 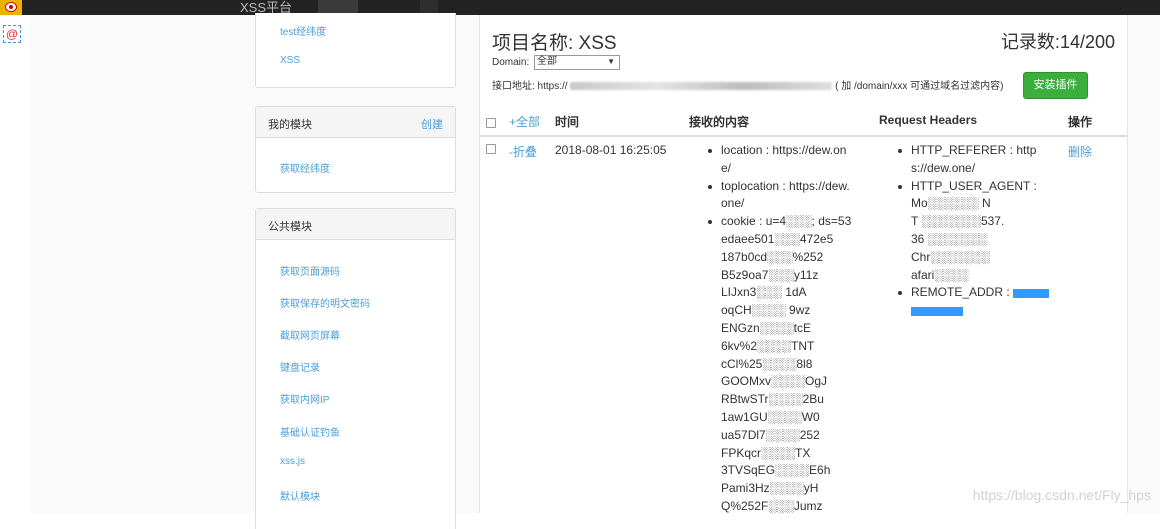 What do you see at coordinates (580, 7) in the screenshot?
I see `top-bar: XSS平台` at bounding box center [580, 7].